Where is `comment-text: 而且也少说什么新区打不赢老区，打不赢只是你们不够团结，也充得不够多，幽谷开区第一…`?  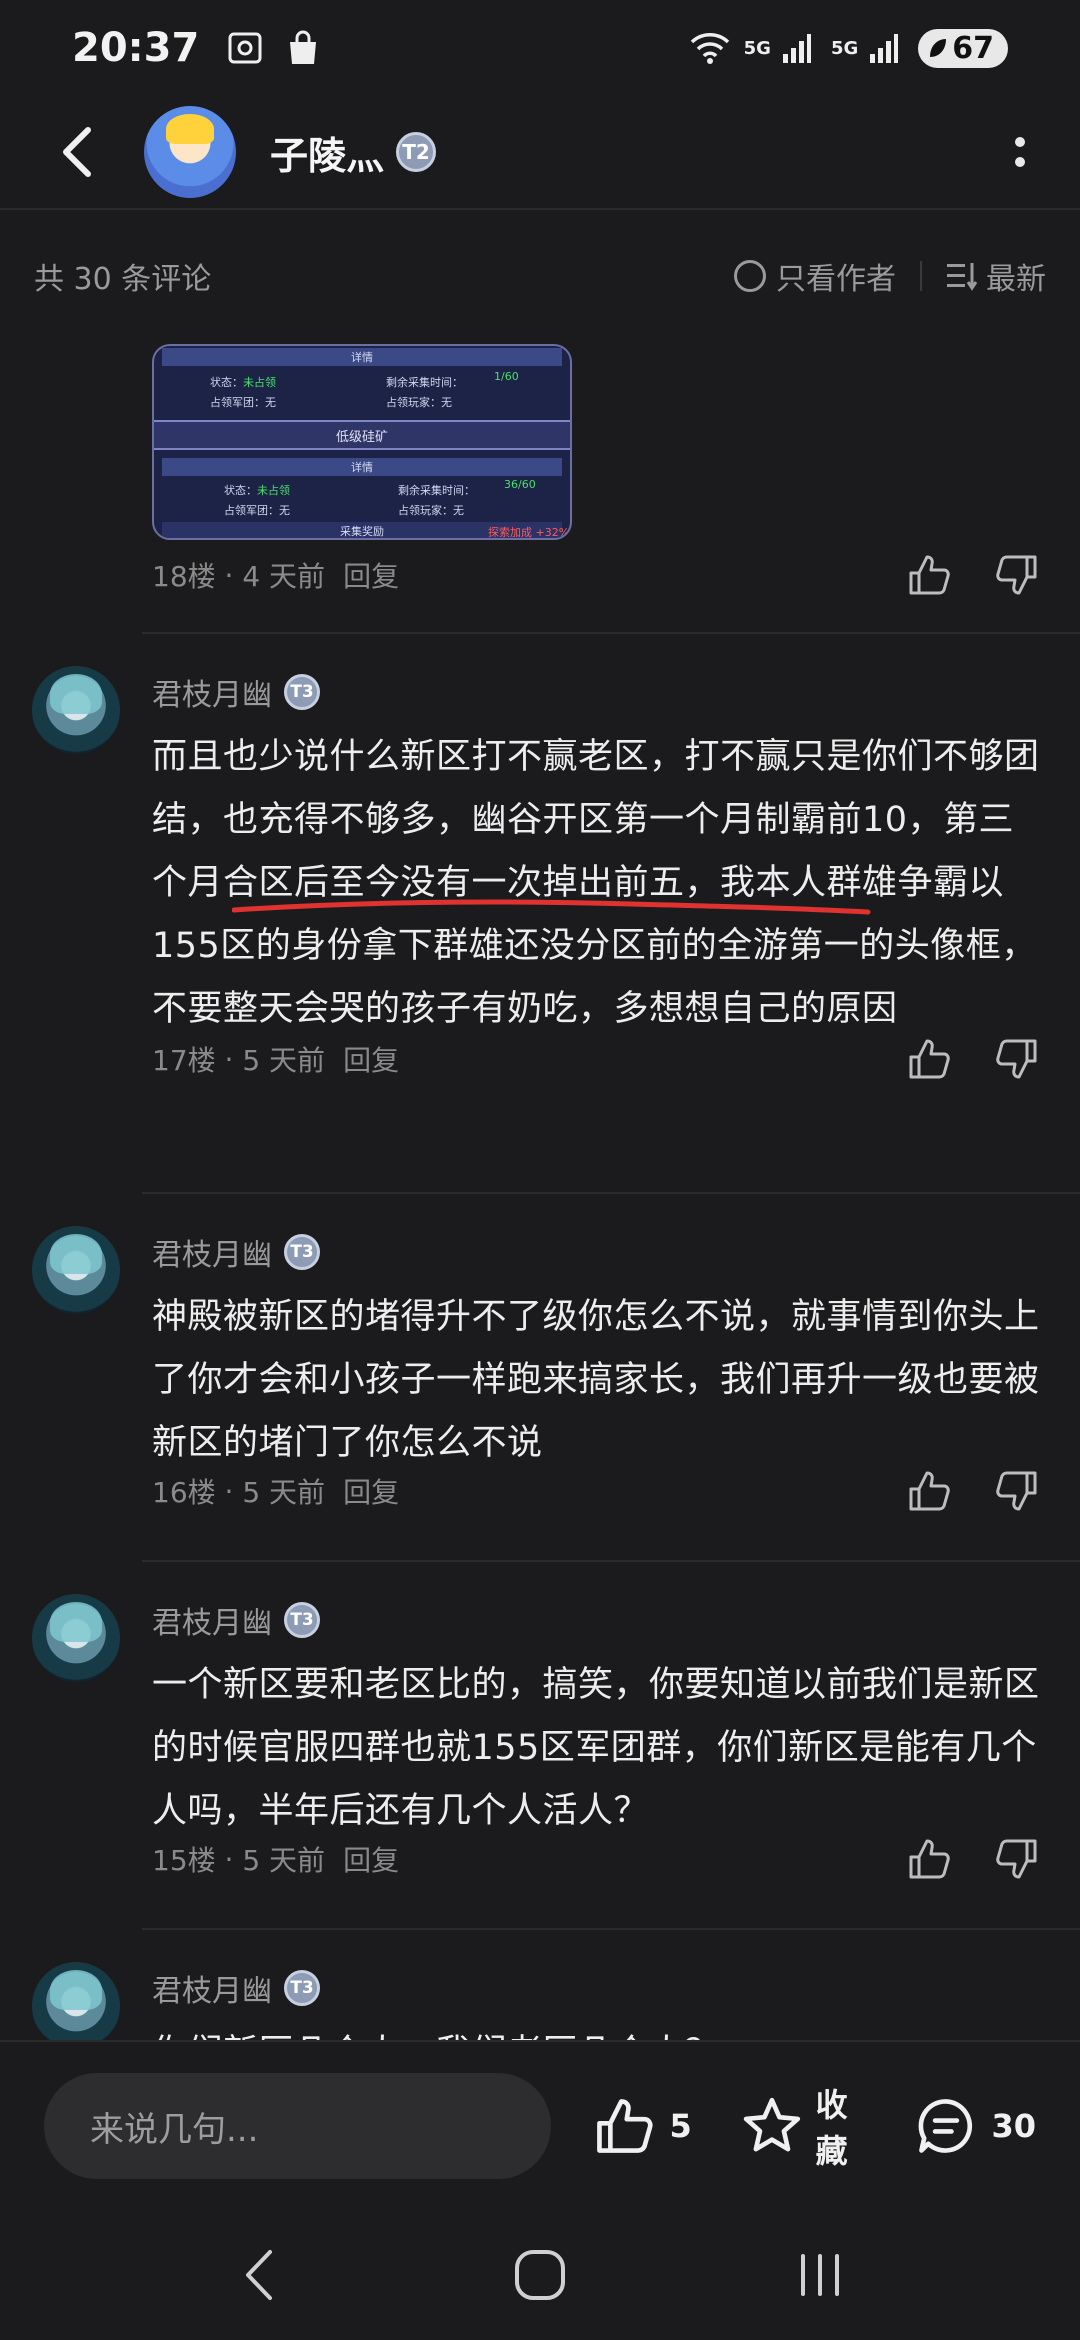 comment-text: 而且也少说什么新区打不赢老区，打不赢只是你们不够团结，也充得不够多，幽谷开区第一… is located at coordinates (596, 883).